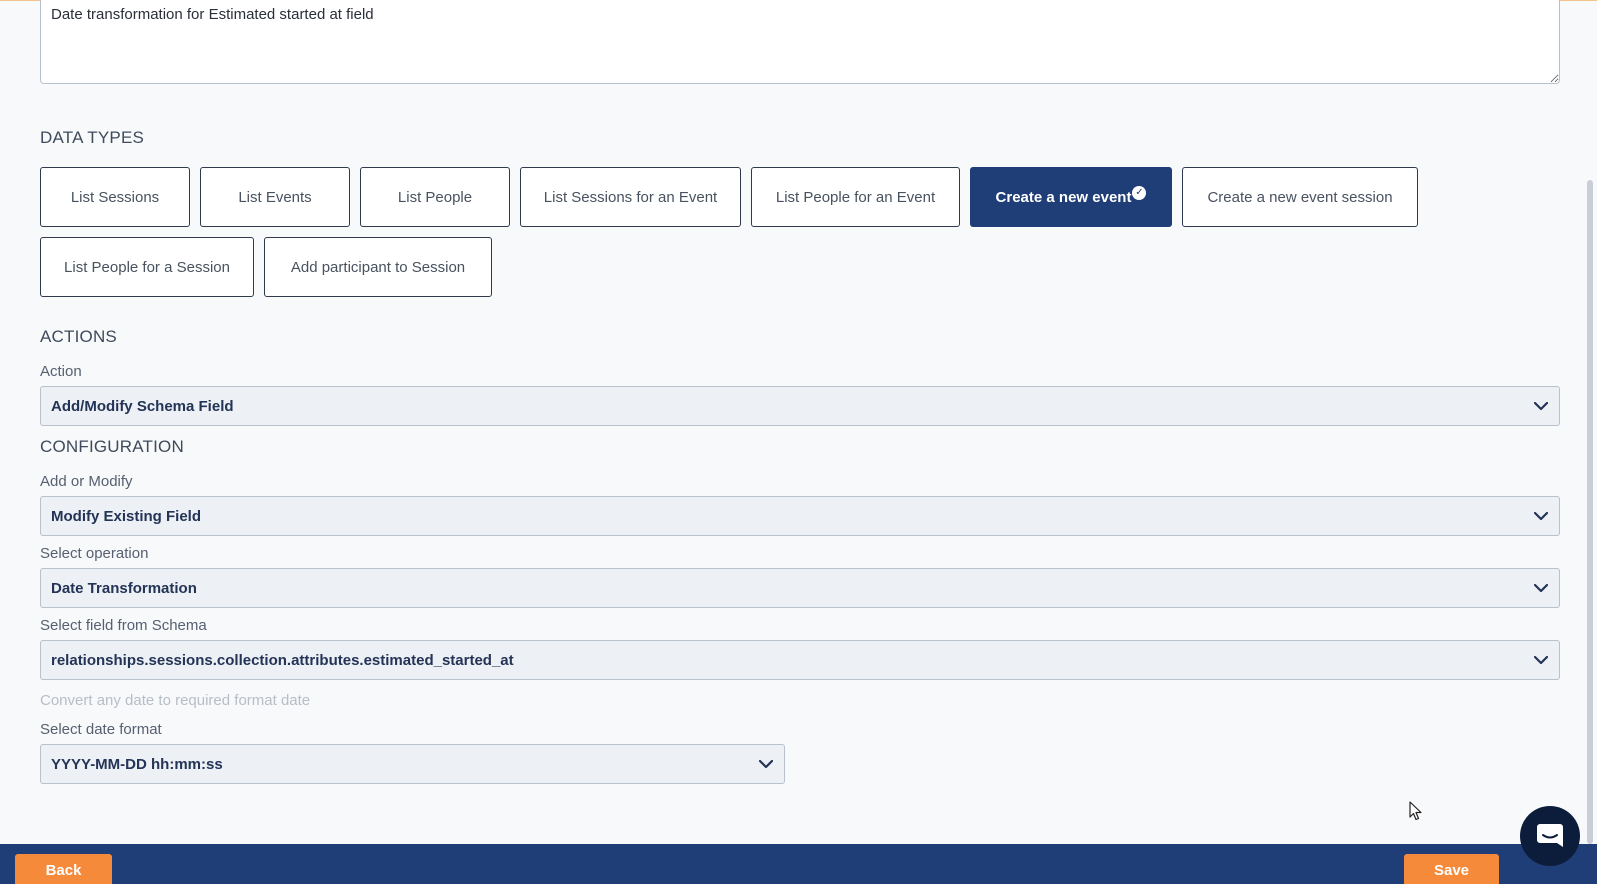 This screenshot has height=884, width=1597. I want to click on chip-list-people: List People, so click(435, 197).